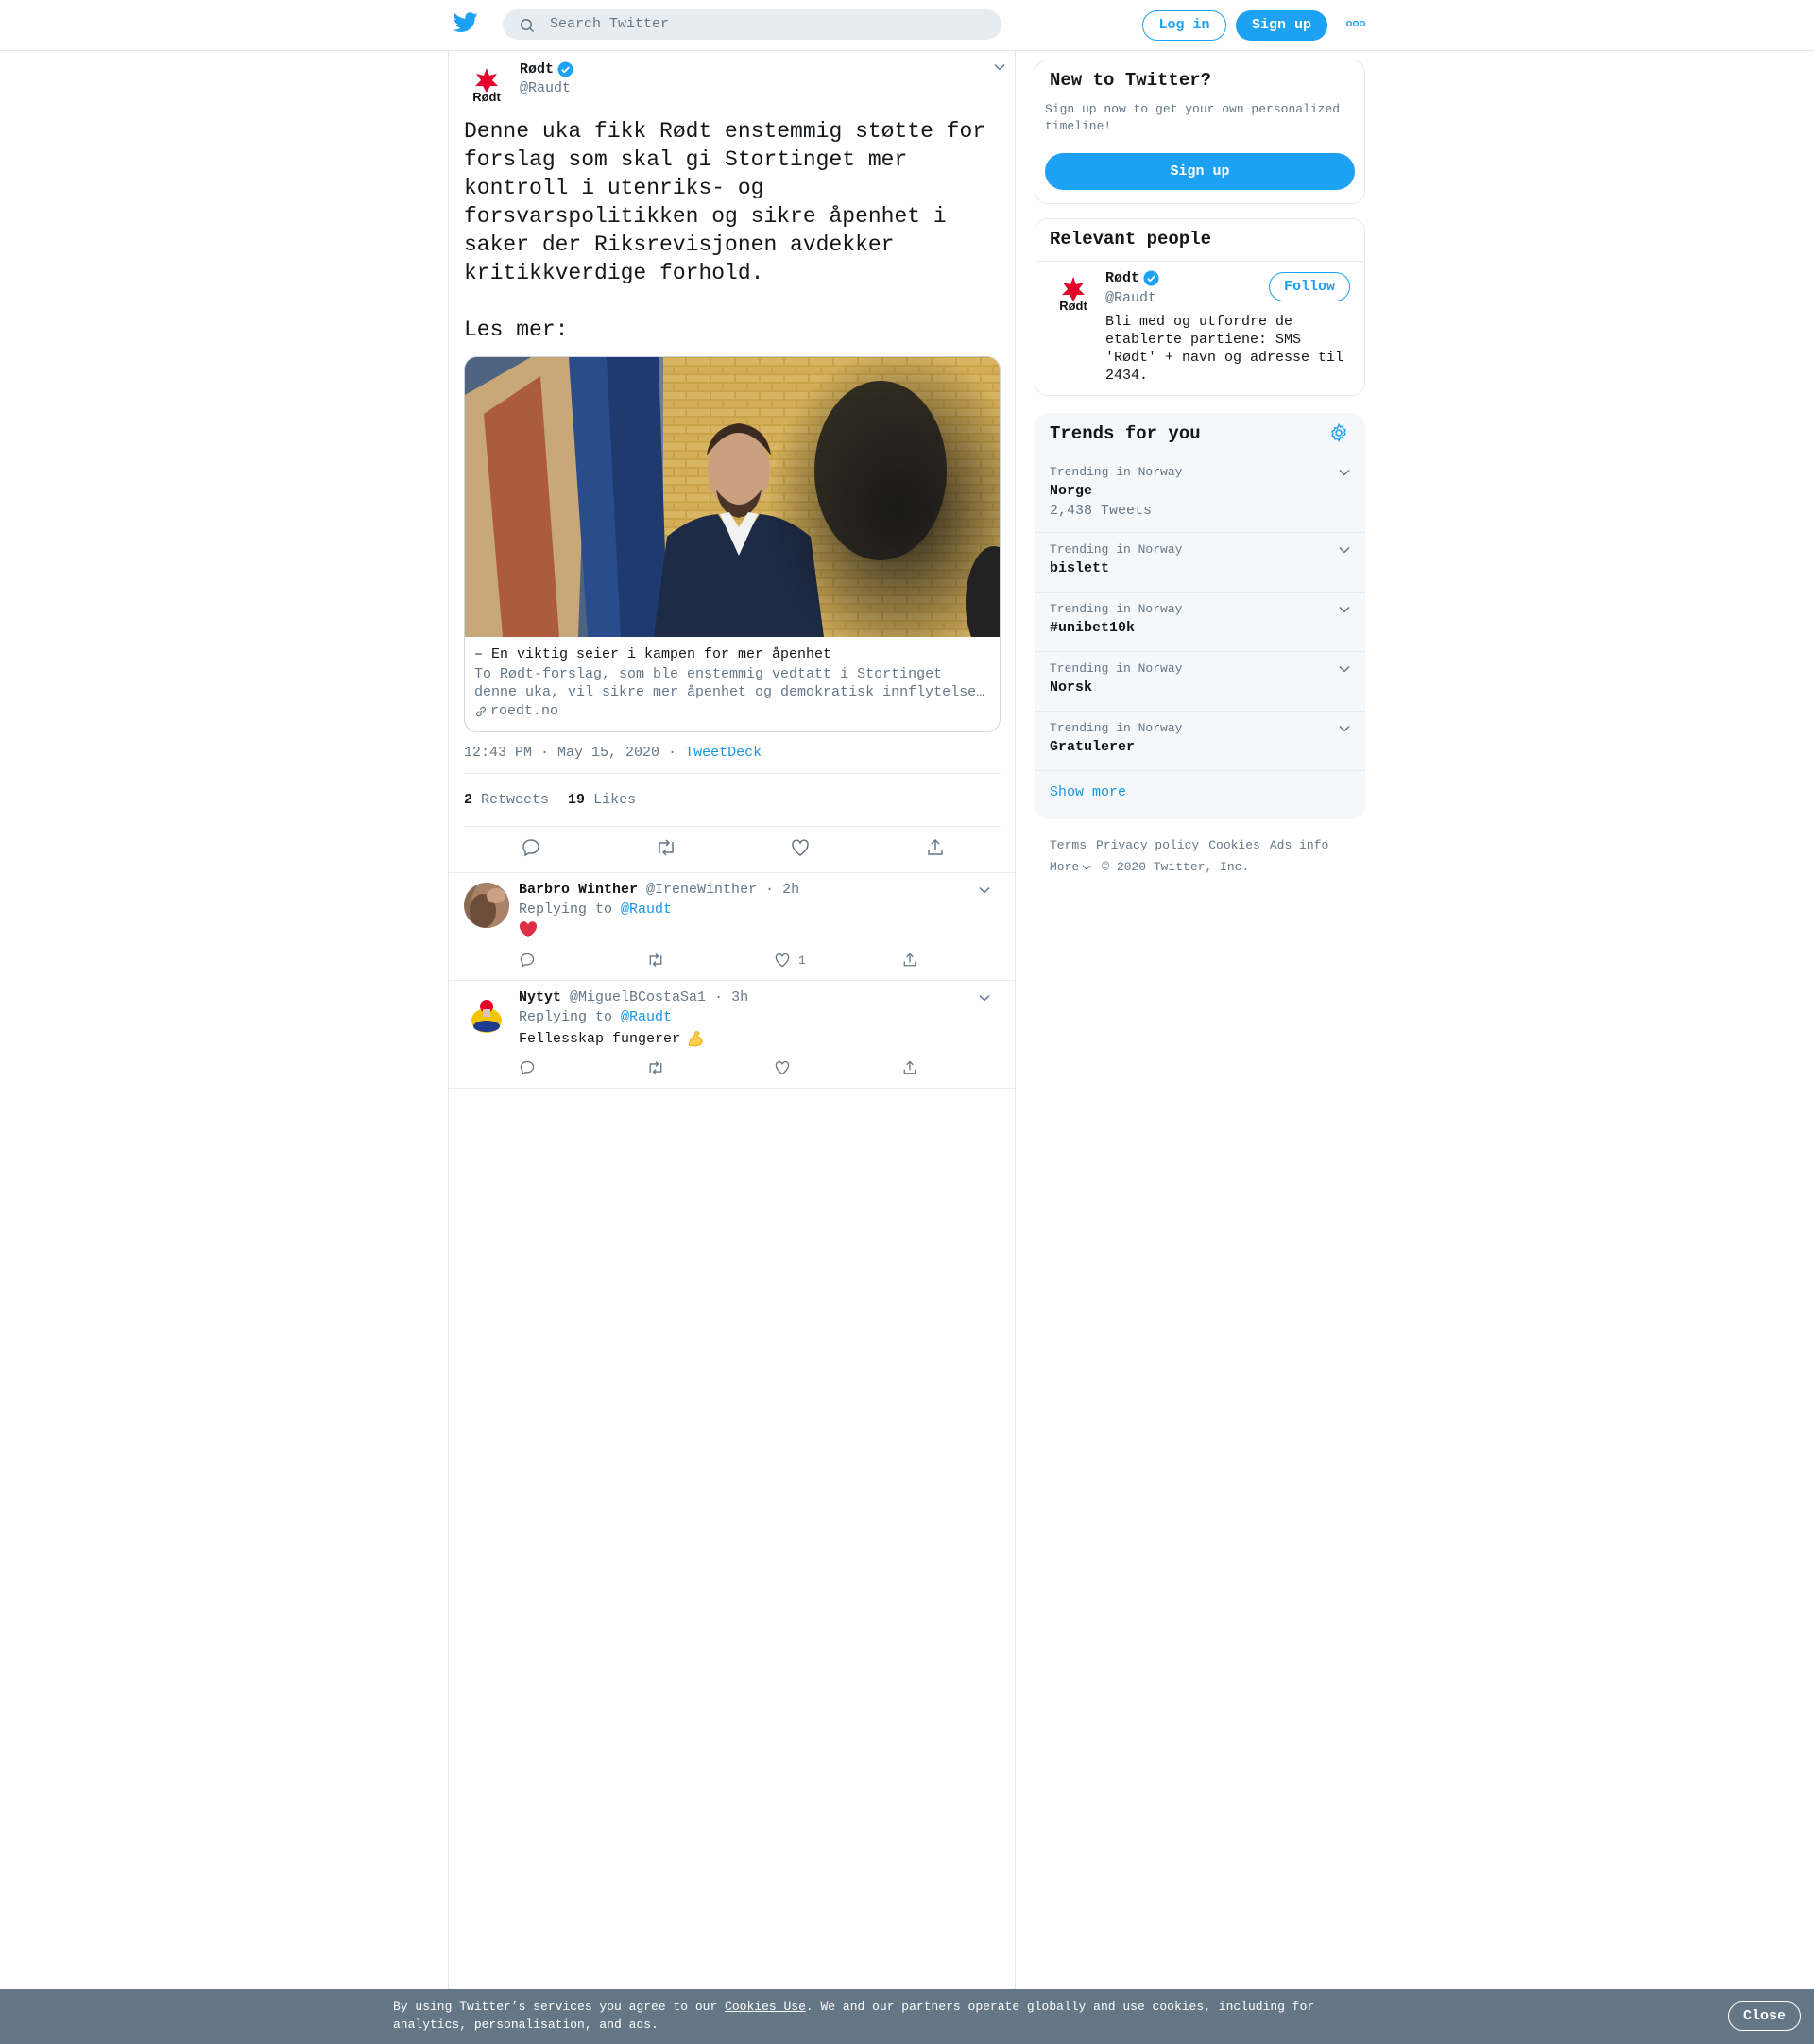  I want to click on signup-button: Sign up, so click(1282, 25).